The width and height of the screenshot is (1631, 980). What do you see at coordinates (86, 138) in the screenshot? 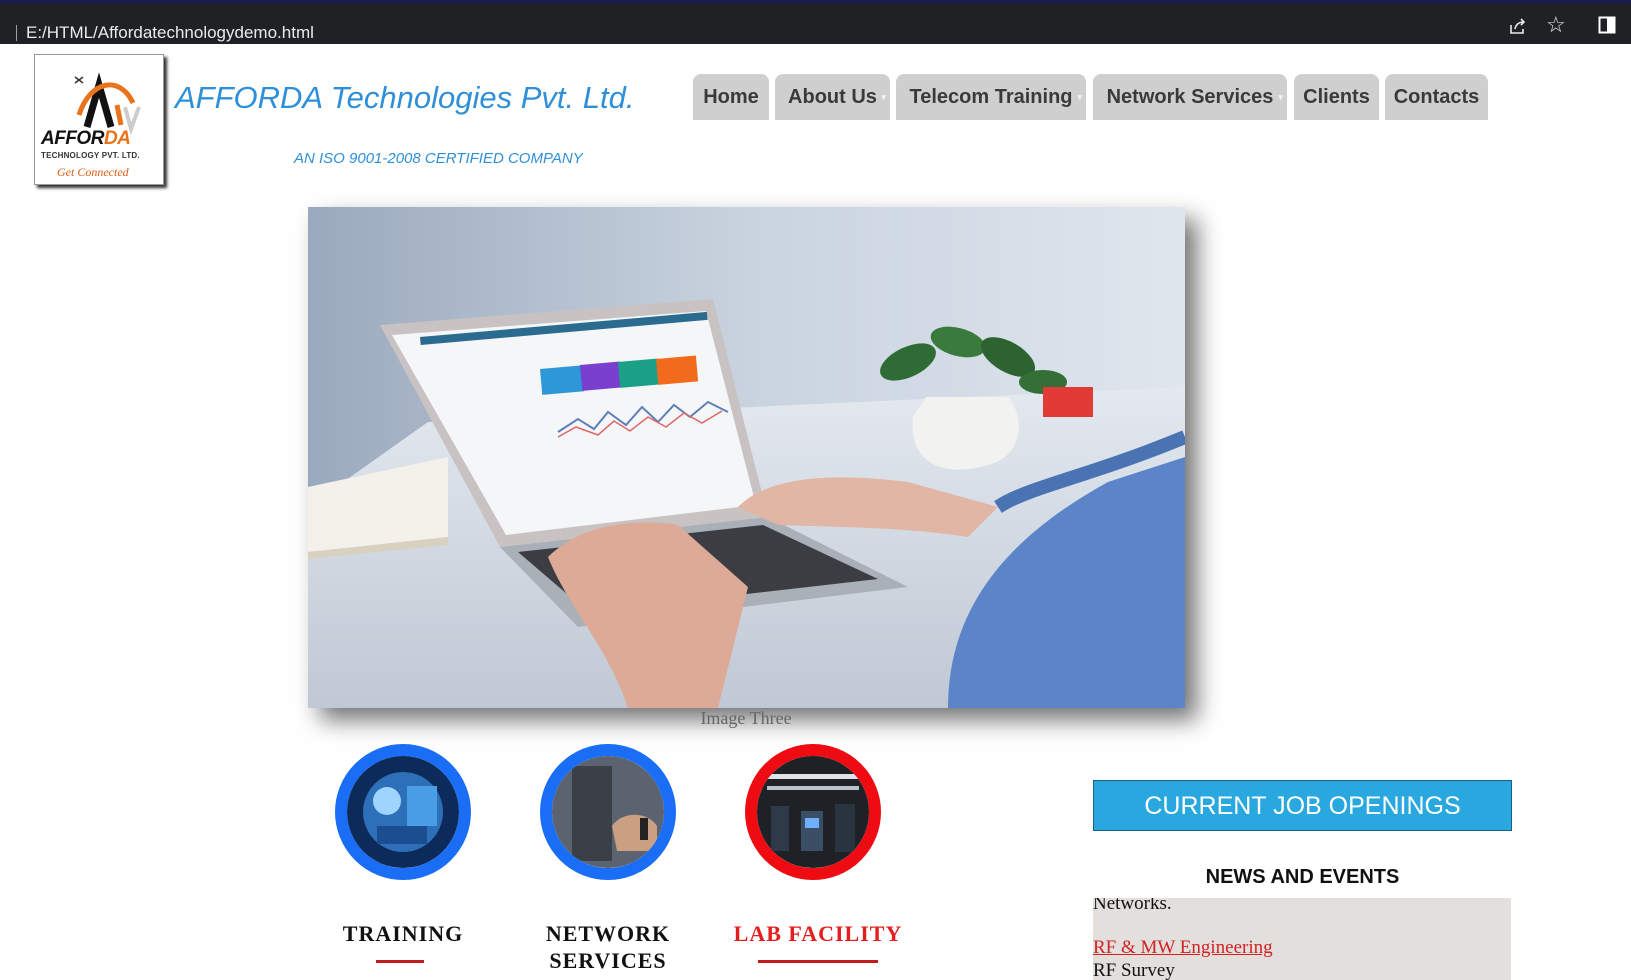
I see `logo-wordmark: AFFORDA` at bounding box center [86, 138].